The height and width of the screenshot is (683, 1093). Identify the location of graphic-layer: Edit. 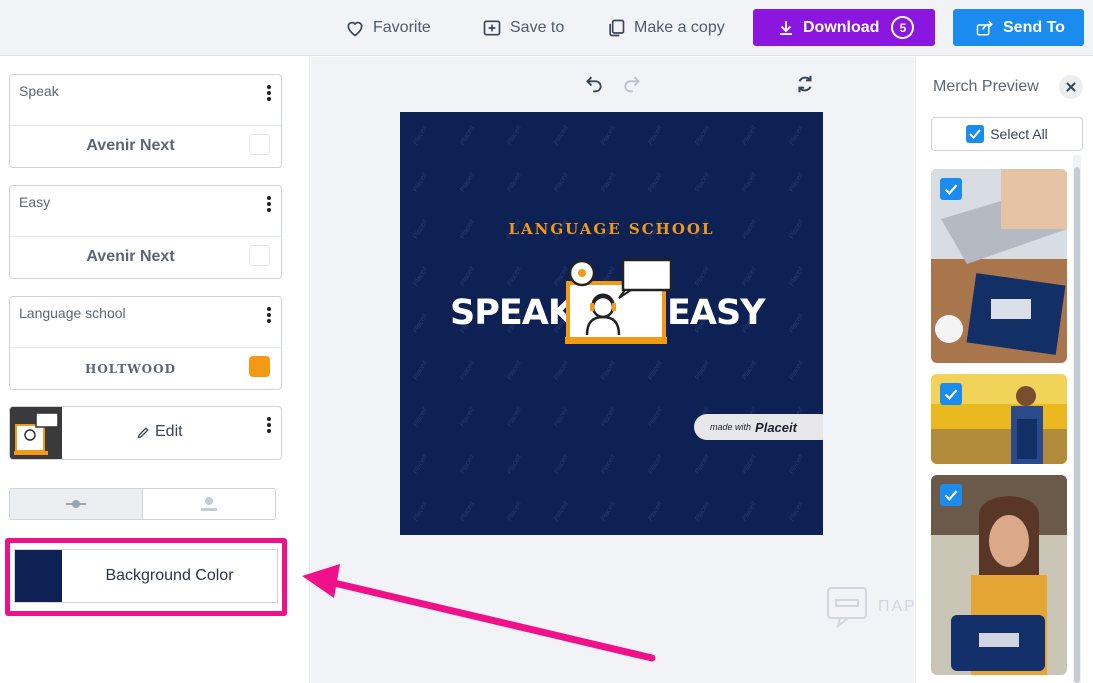
(145, 433).